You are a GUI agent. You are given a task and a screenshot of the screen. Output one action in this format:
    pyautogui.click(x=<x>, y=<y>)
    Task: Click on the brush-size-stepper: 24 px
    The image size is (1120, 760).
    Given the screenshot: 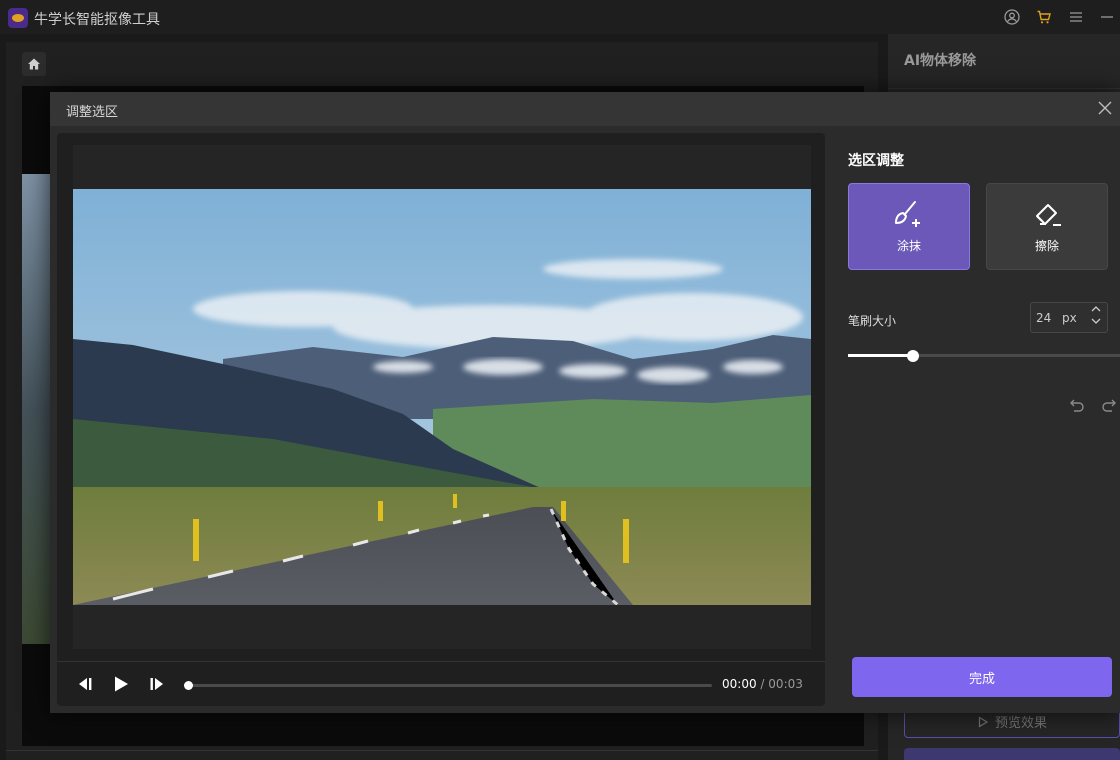 What is the action you would take?
    pyautogui.click(x=1069, y=317)
    